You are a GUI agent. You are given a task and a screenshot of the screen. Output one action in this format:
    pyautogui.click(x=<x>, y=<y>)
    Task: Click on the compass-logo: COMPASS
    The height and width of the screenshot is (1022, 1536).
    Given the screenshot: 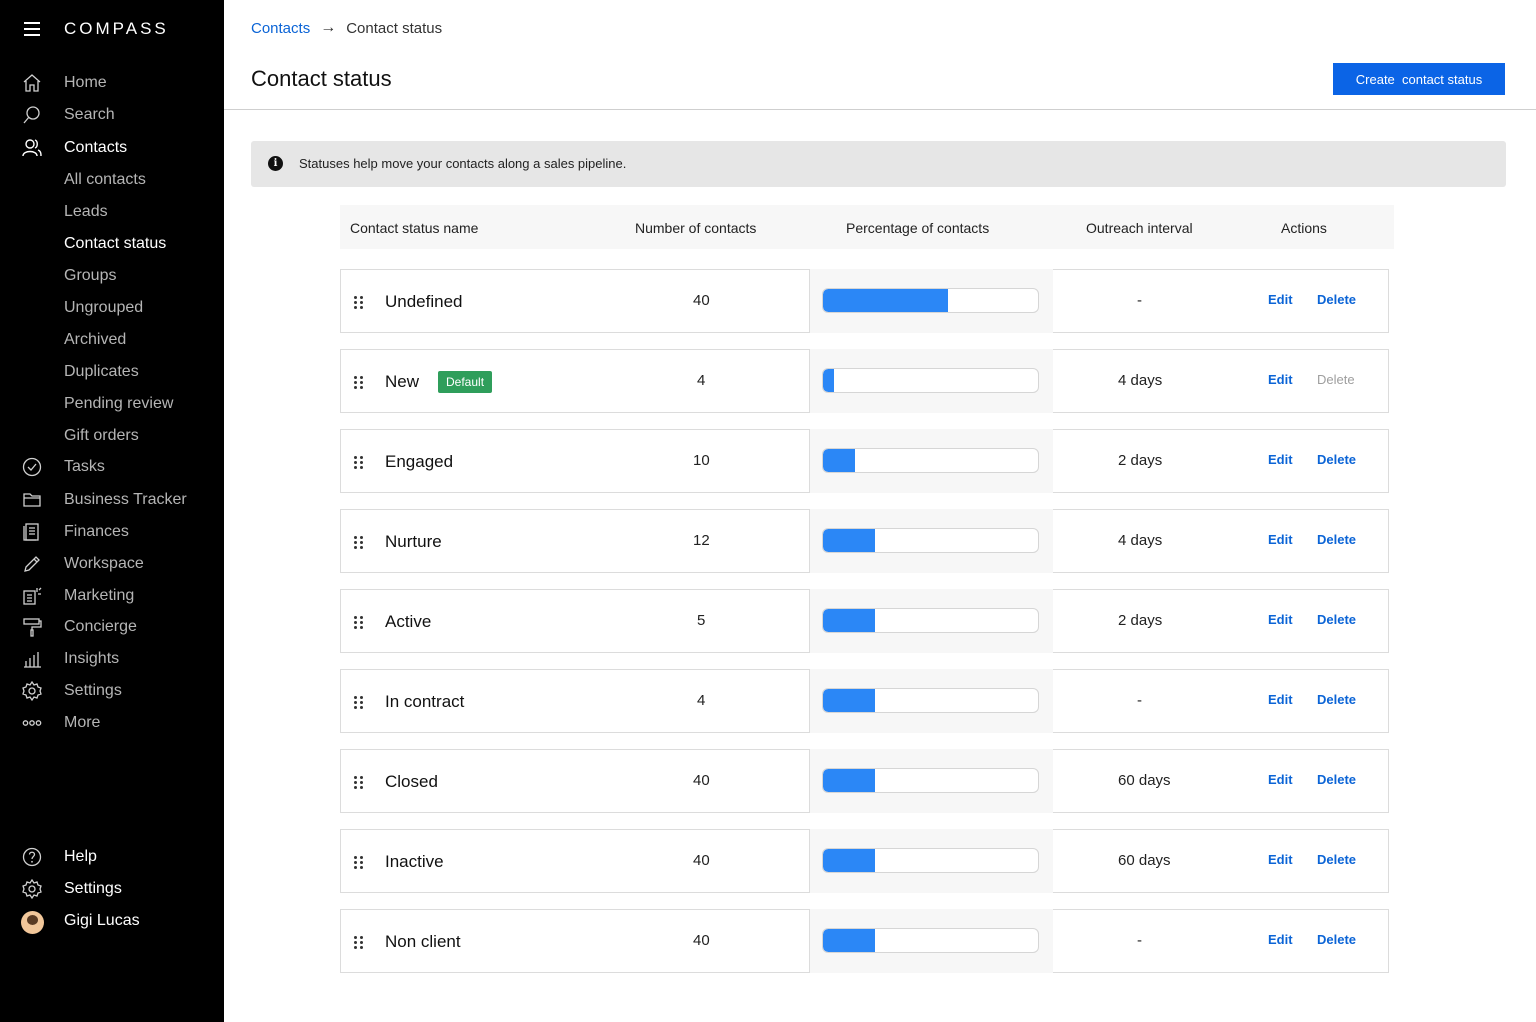 What is the action you would take?
    pyautogui.click(x=116, y=29)
    